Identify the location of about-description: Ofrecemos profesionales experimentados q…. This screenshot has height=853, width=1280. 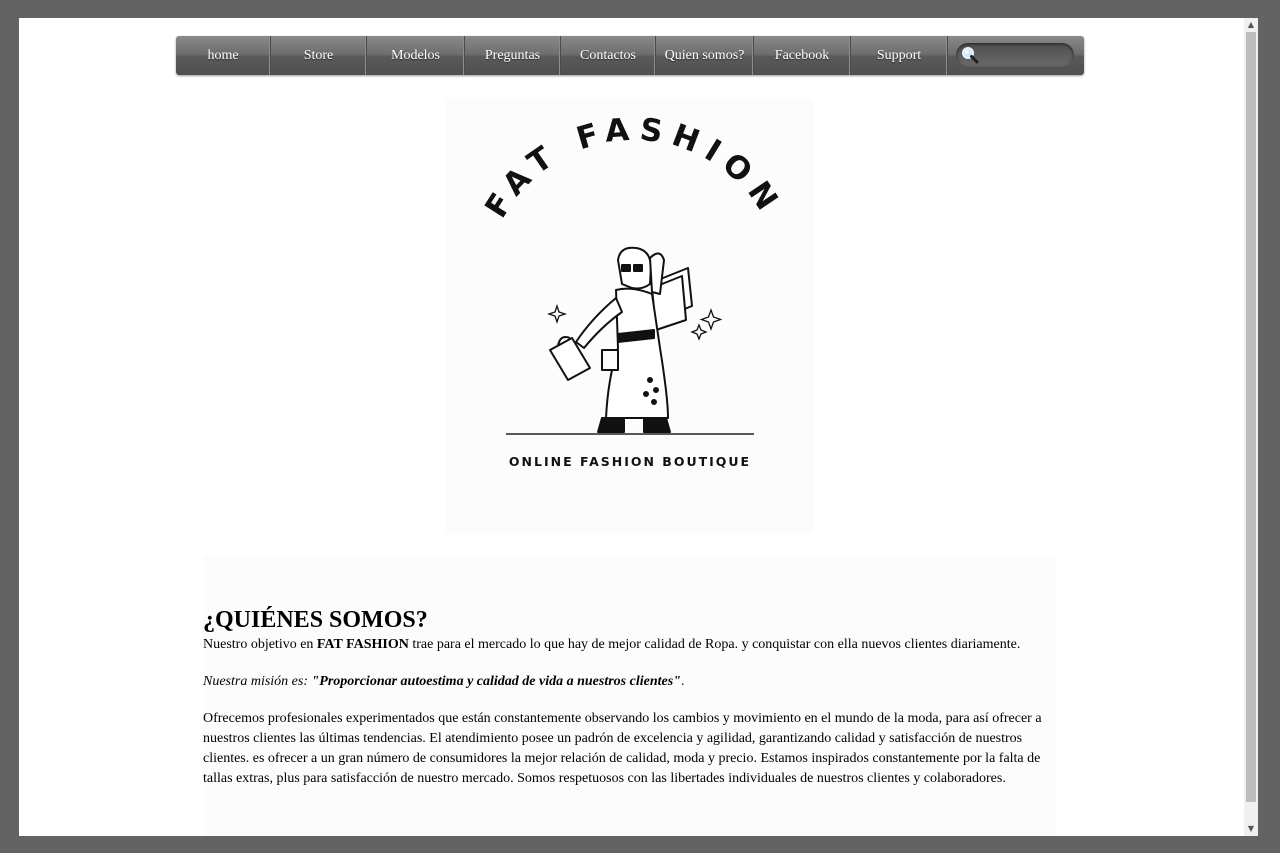
(622, 748).